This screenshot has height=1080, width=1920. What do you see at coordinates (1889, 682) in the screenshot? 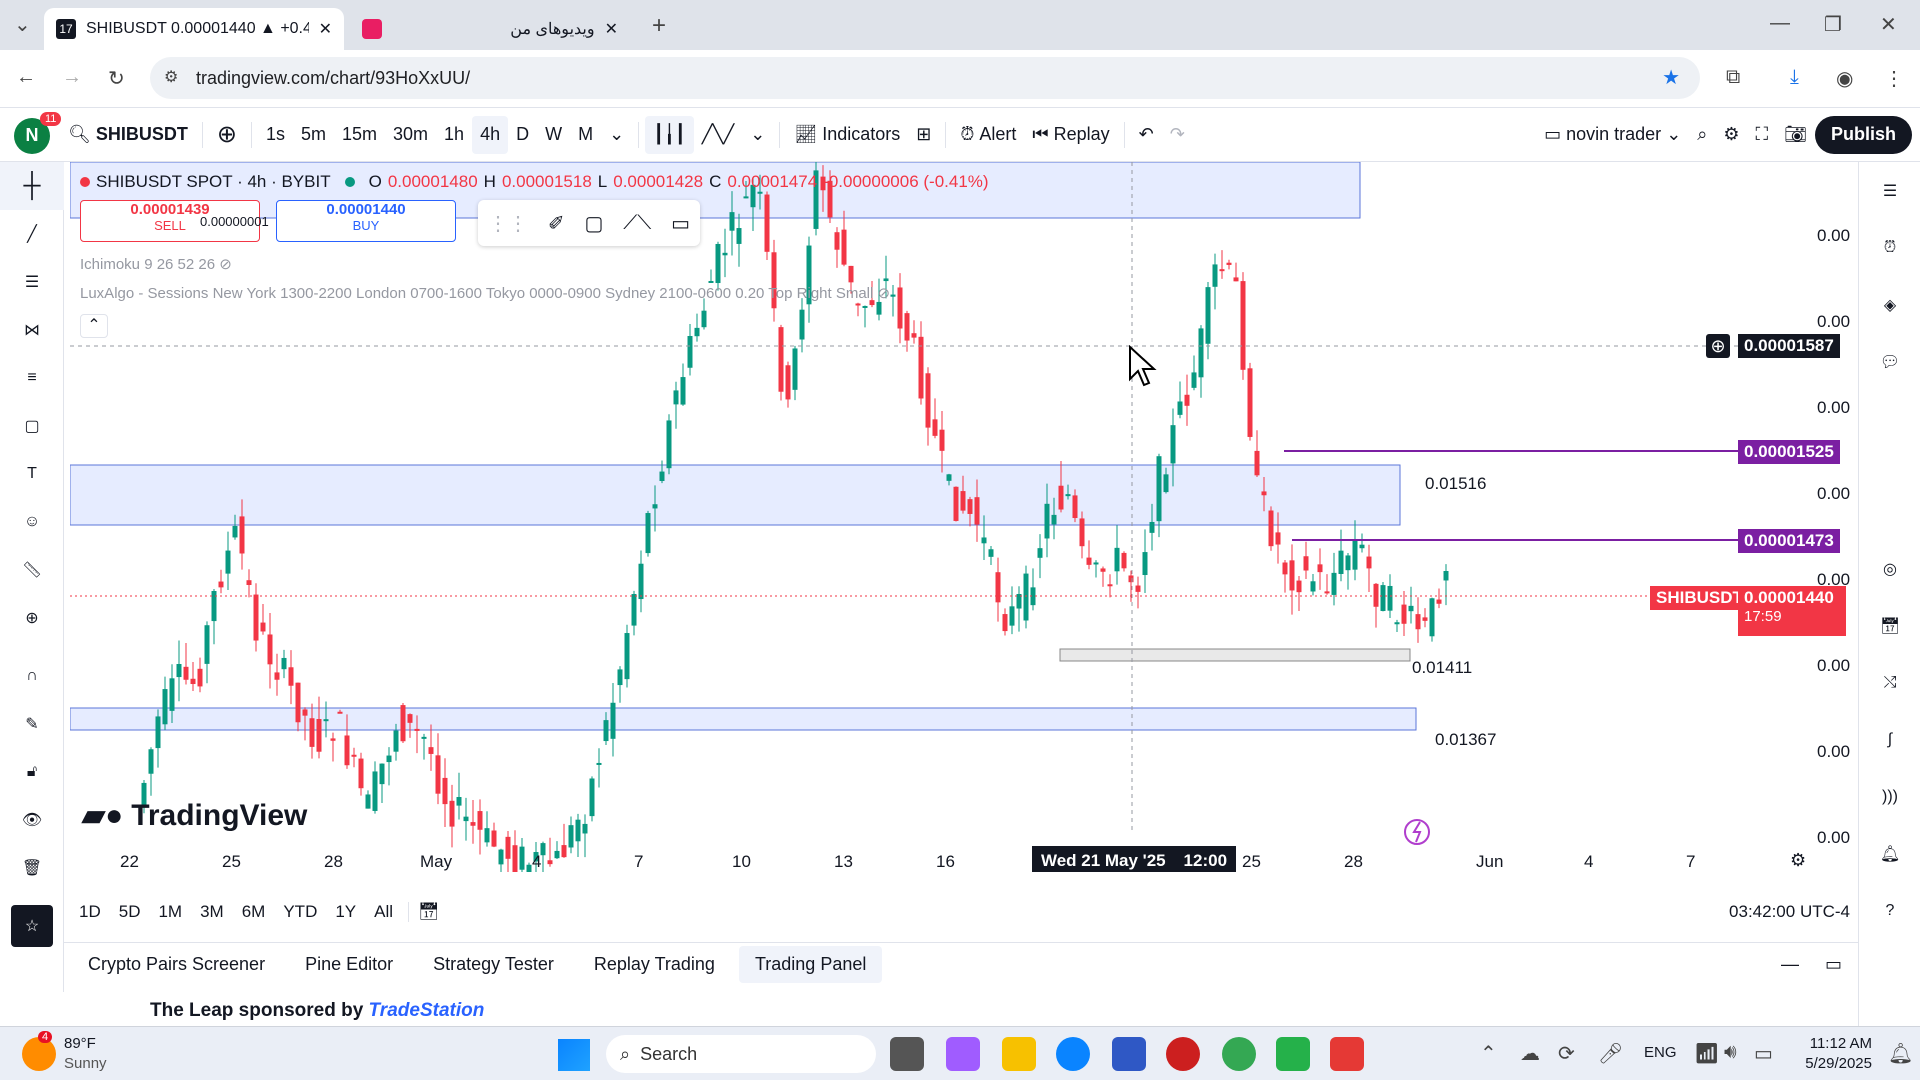
I see `strategy-icon: ⤭` at bounding box center [1889, 682].